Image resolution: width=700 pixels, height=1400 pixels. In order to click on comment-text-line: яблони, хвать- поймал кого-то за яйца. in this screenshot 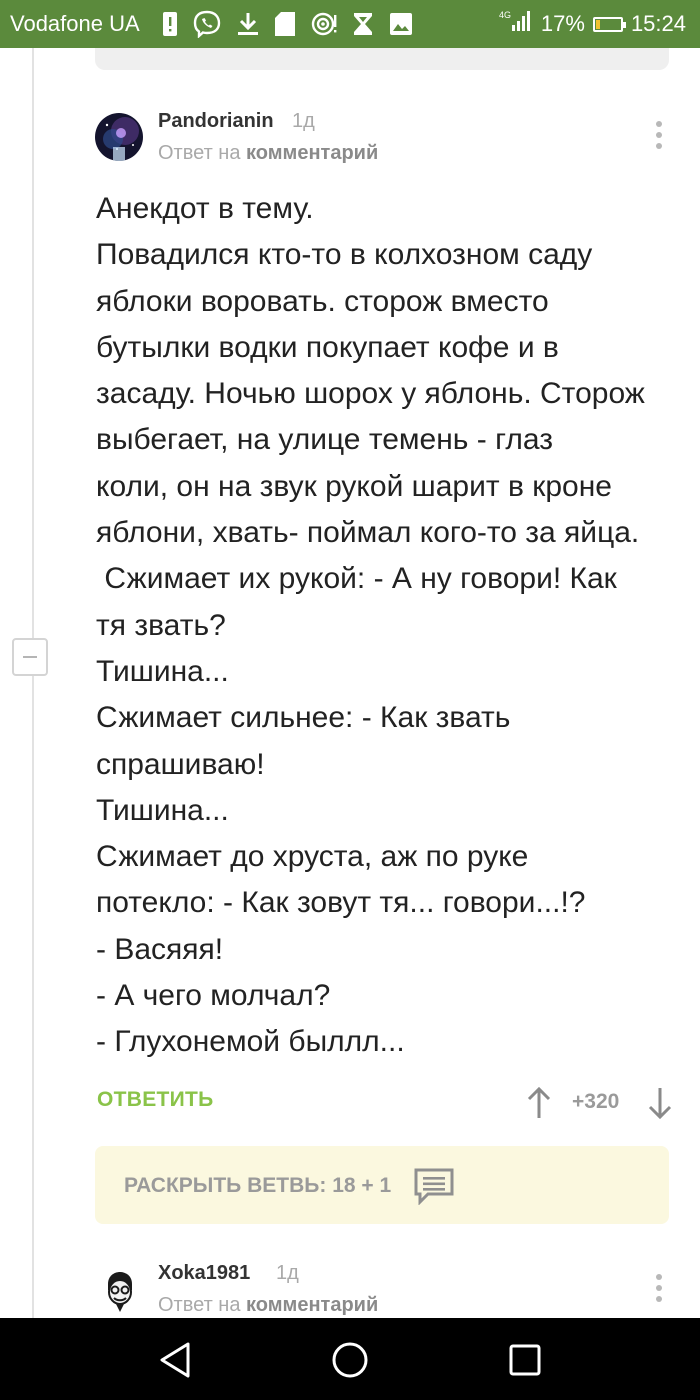, I will do `click(368, 533)`.